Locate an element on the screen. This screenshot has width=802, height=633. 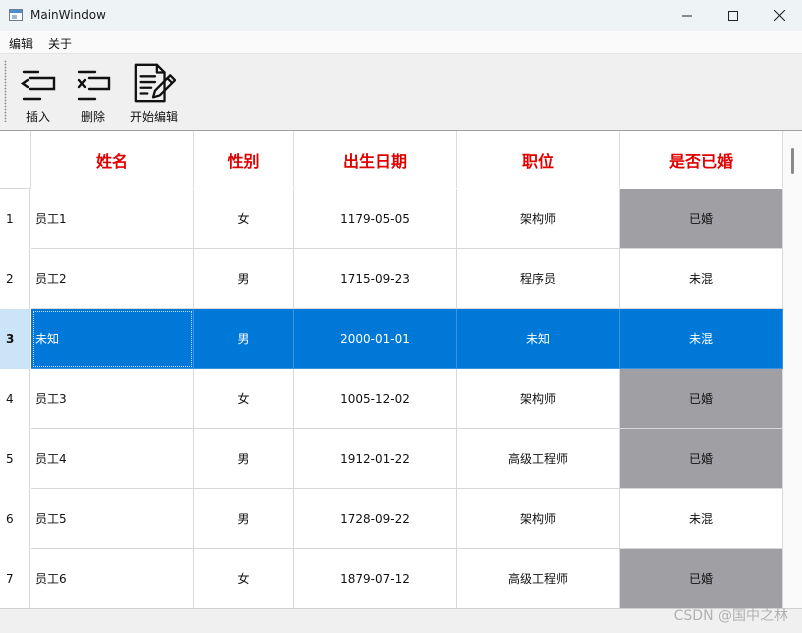
column-header-birthdate: 出生日期 is located at coordinates (375, 159).